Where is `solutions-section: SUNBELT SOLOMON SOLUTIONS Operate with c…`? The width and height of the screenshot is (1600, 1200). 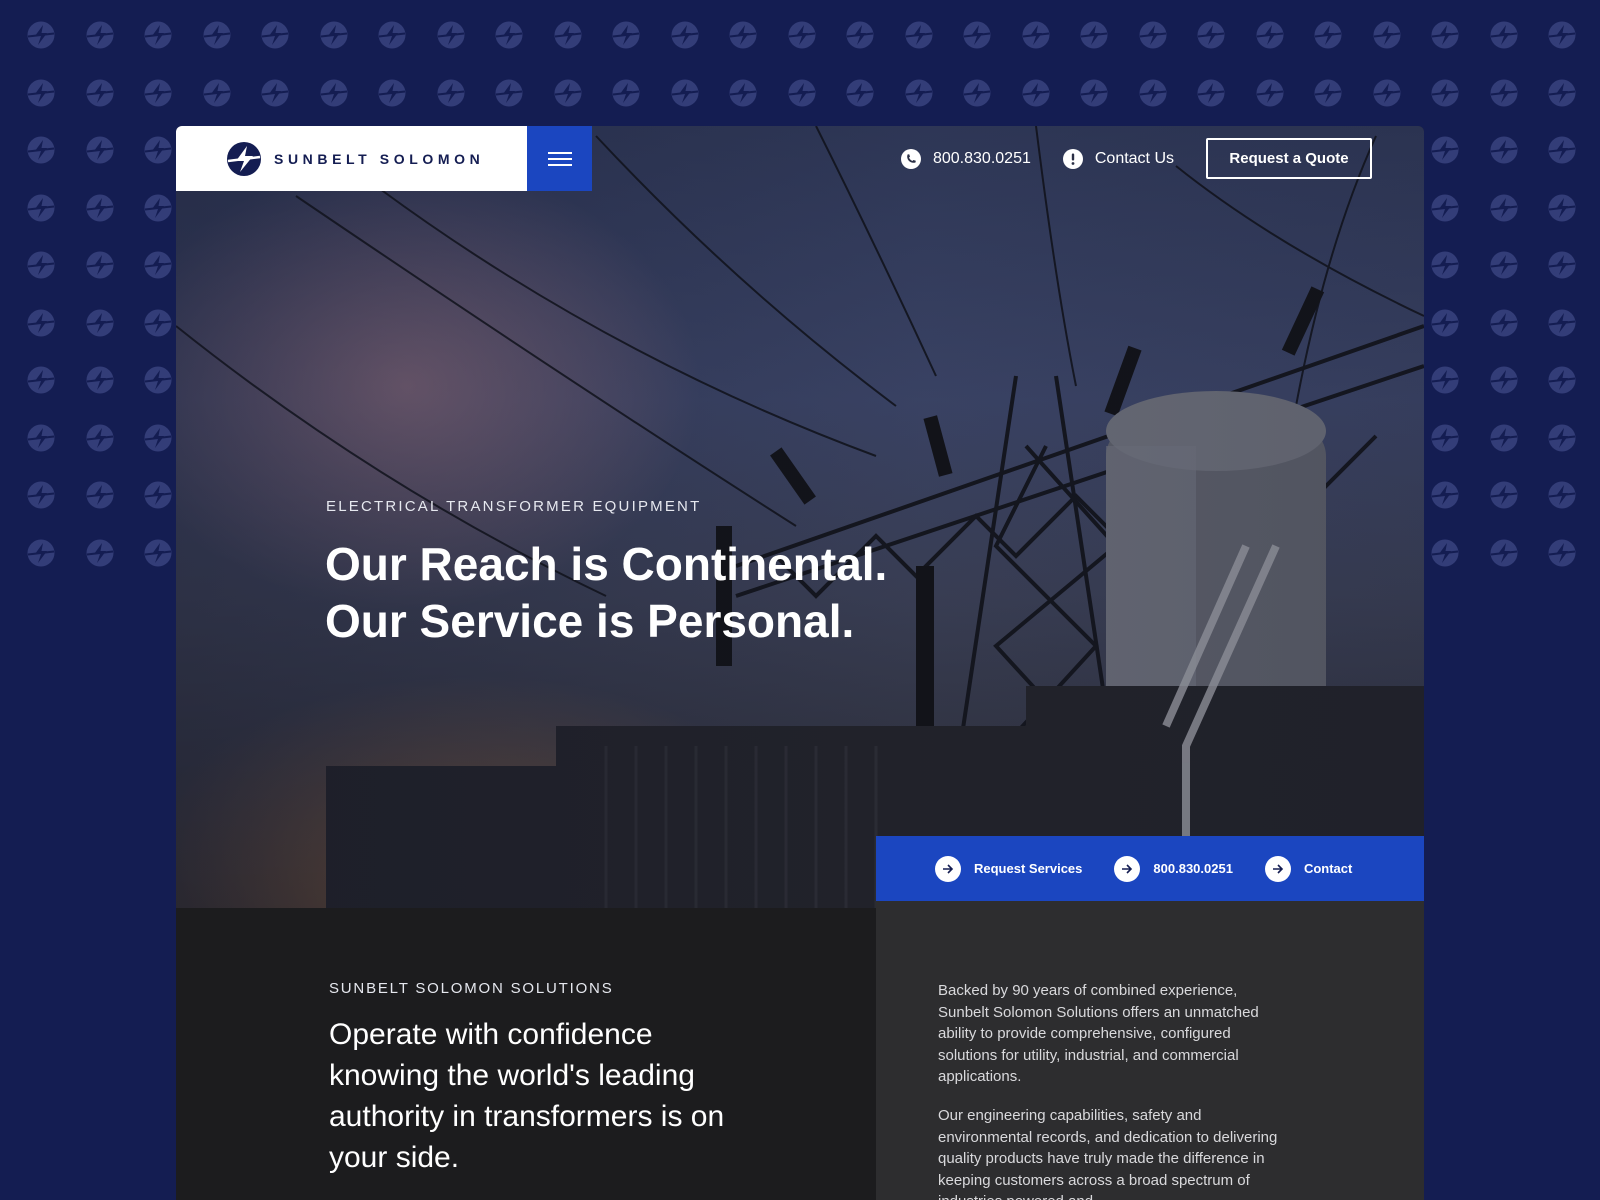 solutions-section: SUNBELT SOLOMON SOLUTIONS Operate with c… is located at coordinates (526, 1054).